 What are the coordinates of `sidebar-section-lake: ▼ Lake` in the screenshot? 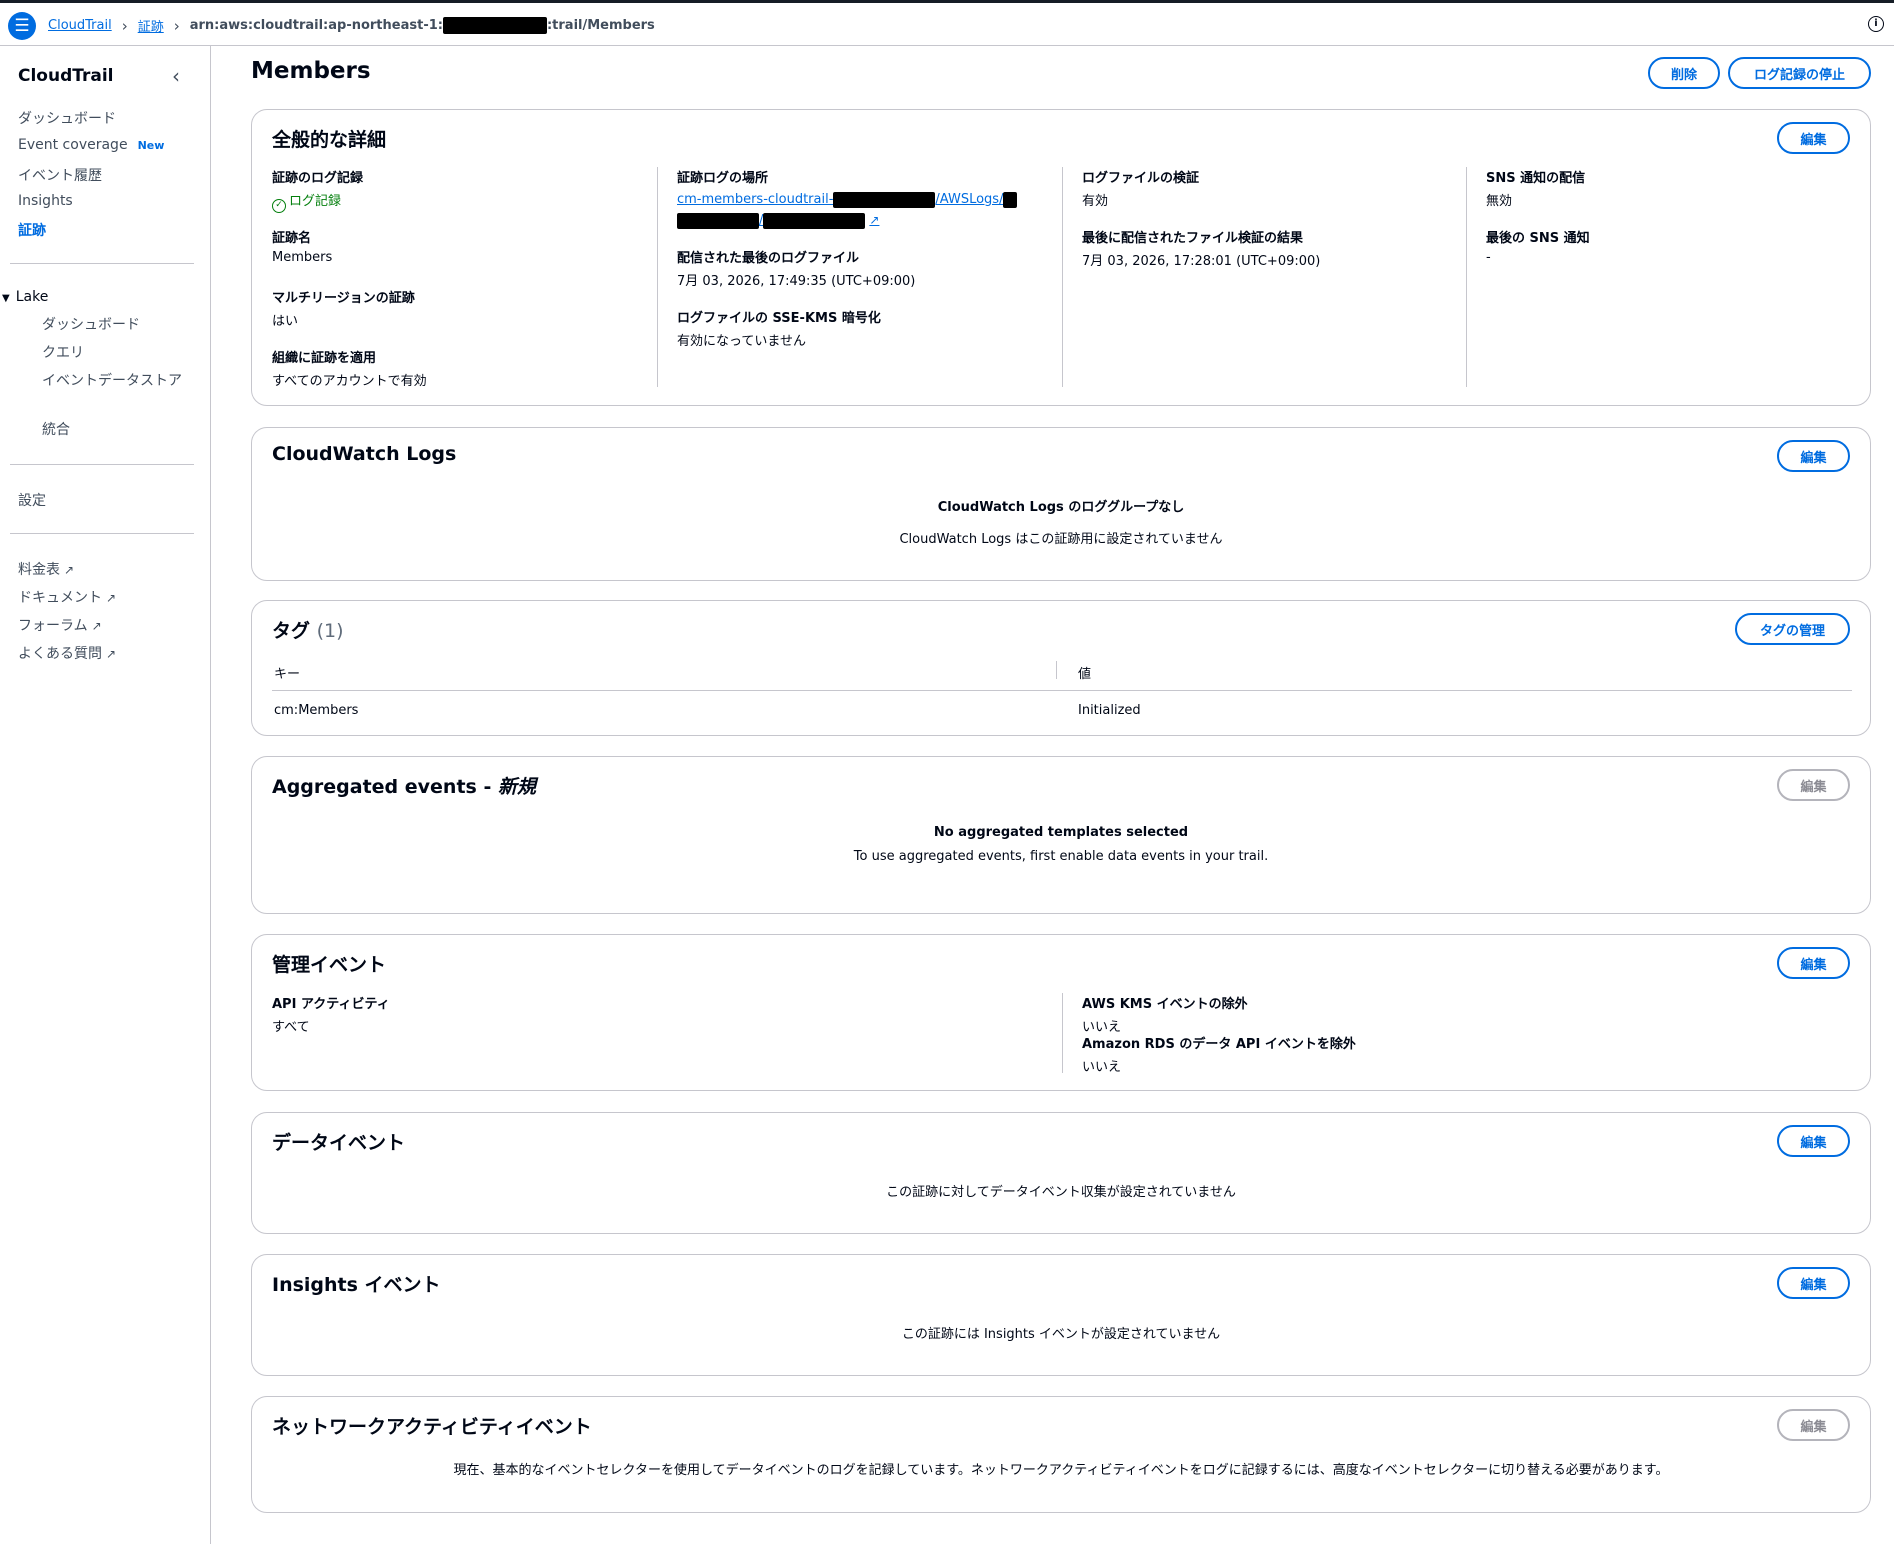 It's located at (25, 297).